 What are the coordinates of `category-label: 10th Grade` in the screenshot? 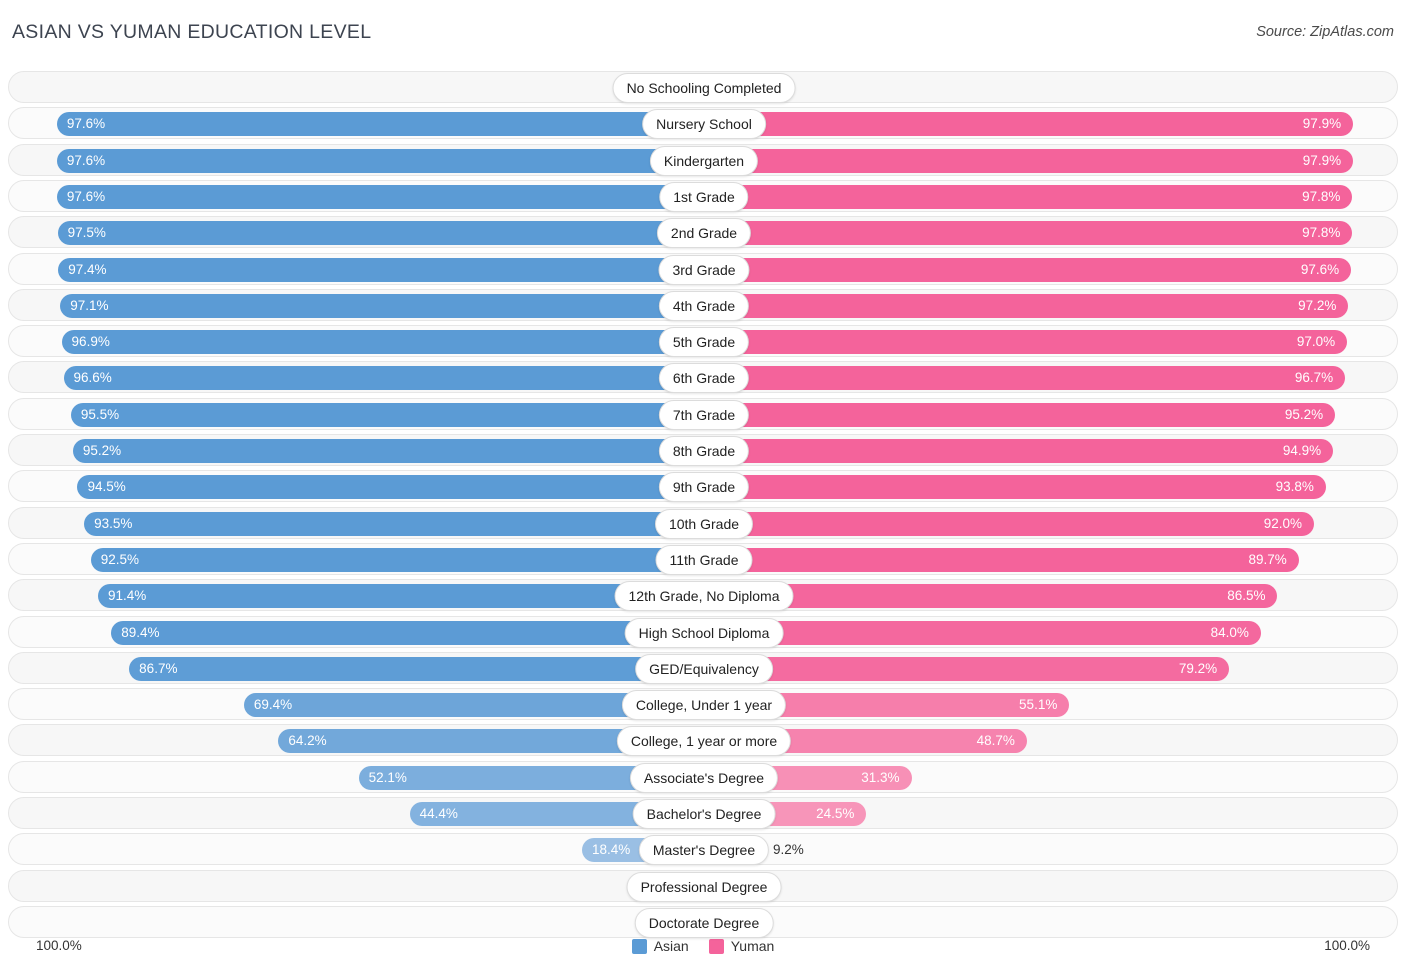 It's located at (704, 523).